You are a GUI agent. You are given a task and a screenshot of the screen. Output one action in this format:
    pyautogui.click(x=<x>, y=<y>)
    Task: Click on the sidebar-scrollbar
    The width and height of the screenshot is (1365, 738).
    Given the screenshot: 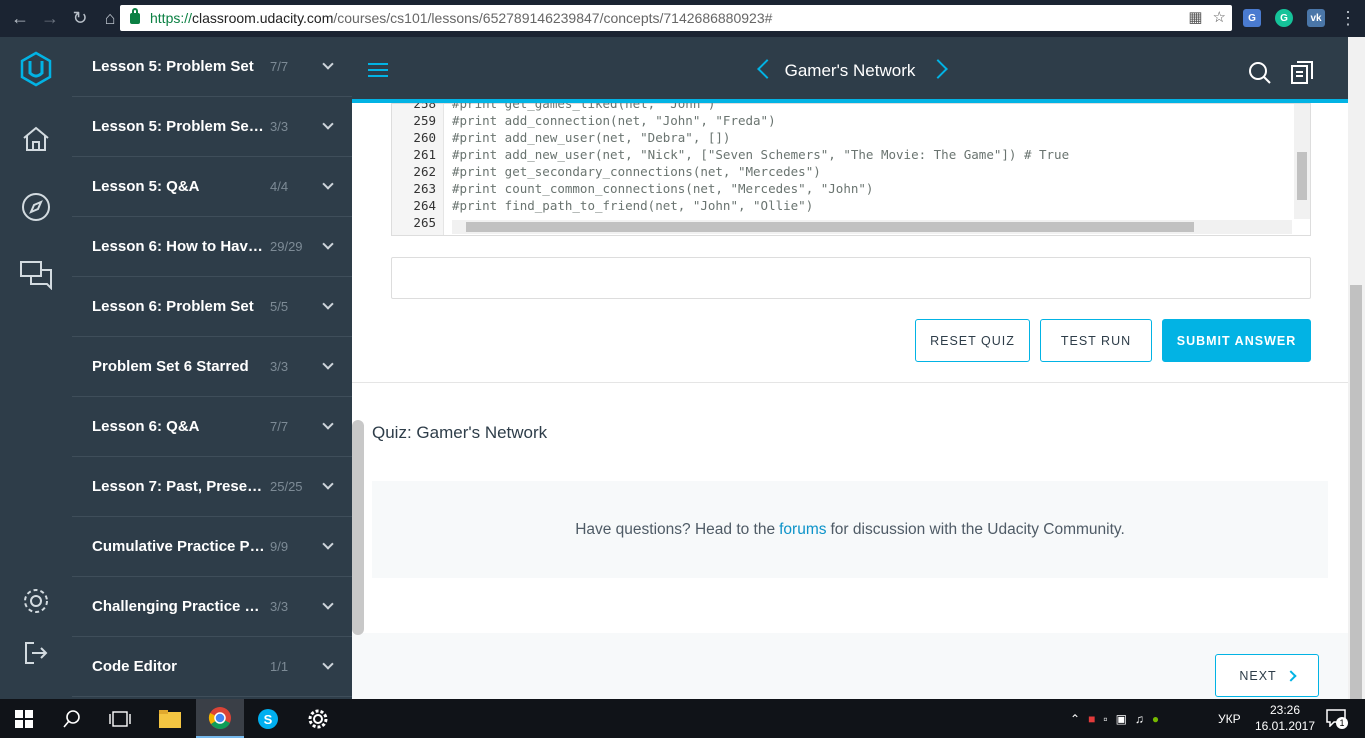 What is the action you would take?
    pyautogui.click(x=358, y=527)
    